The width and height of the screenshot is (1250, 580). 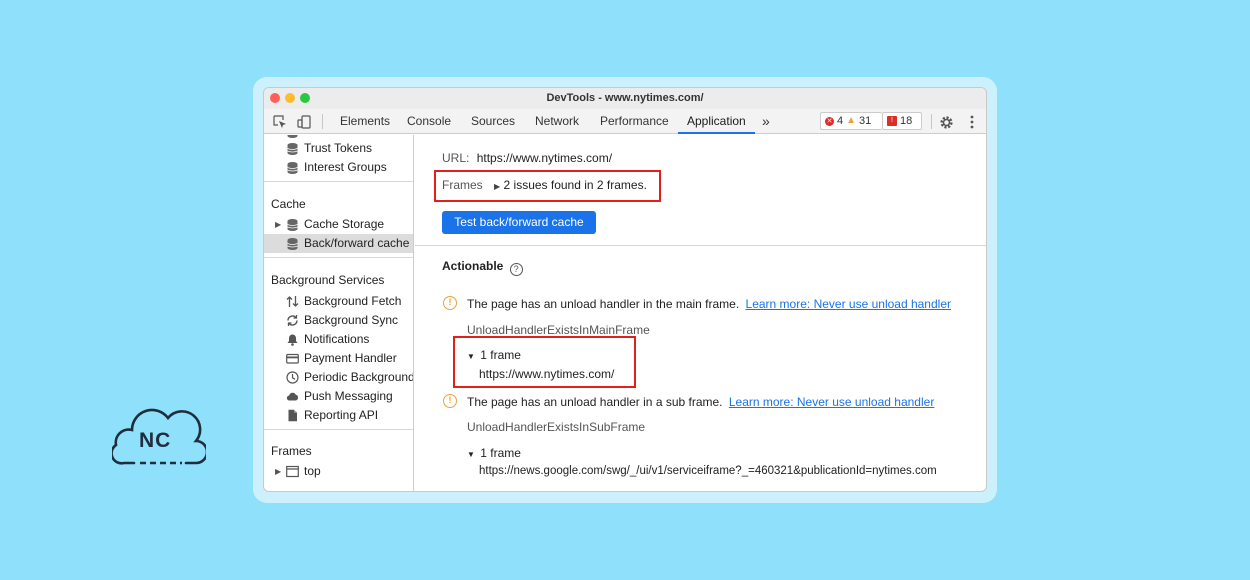 What do you see at coordinates (700, 245) in the screenshot?
I see `section-divider` at bounding box center [700, 245].